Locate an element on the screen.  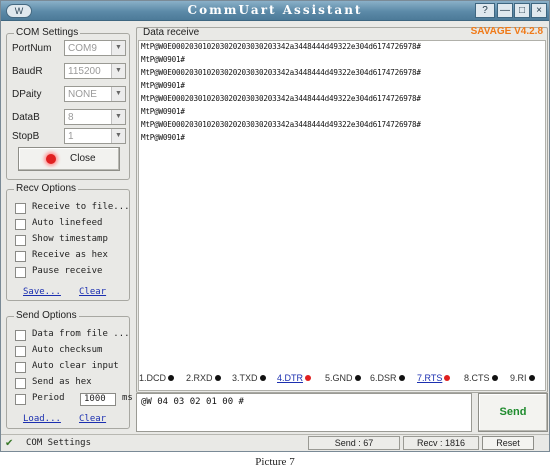
portnum-select: COM9 ▼ is located at coordinates (95, 48).